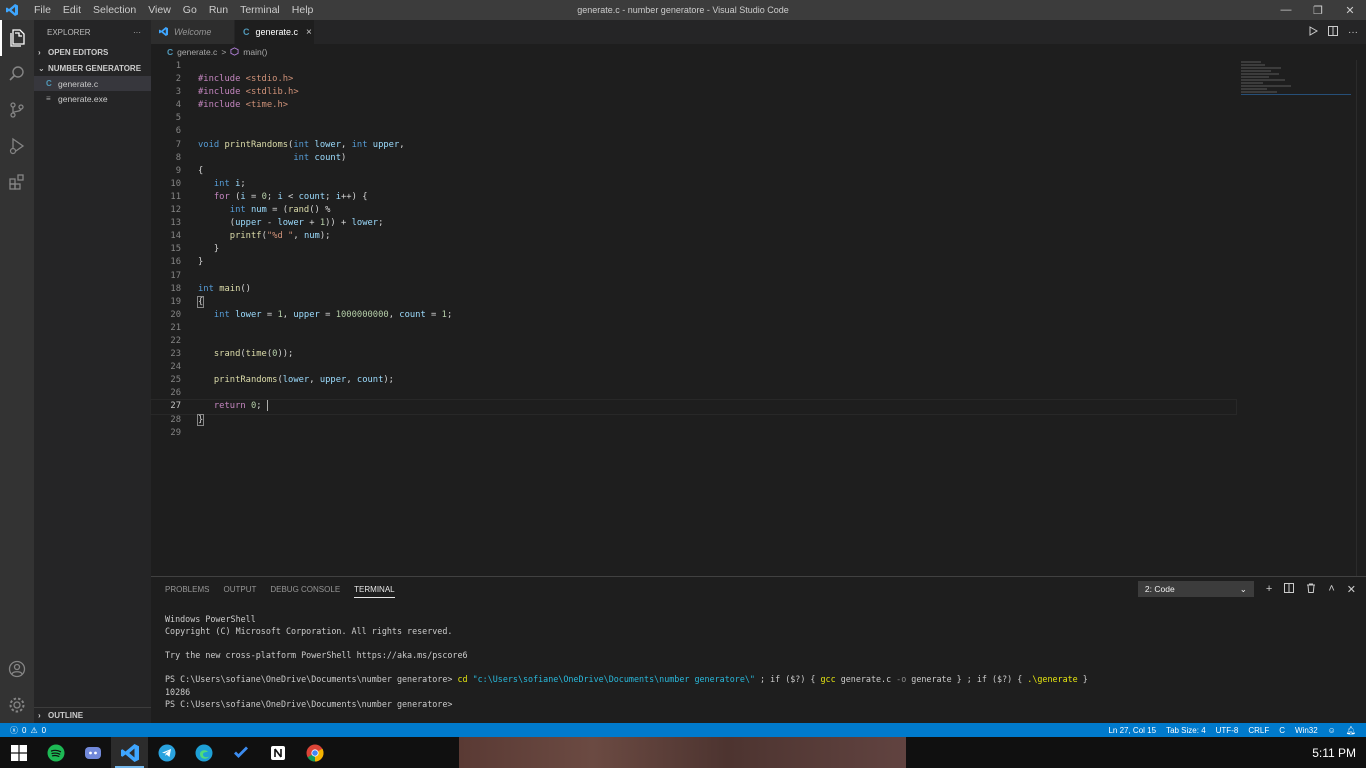 Image resolution: width=1366 pixels, height=768 pixels. What do you see at coordinates (175, 196) in the screenshot?
I see `line-number: 11` at bounding box center [175, 196].